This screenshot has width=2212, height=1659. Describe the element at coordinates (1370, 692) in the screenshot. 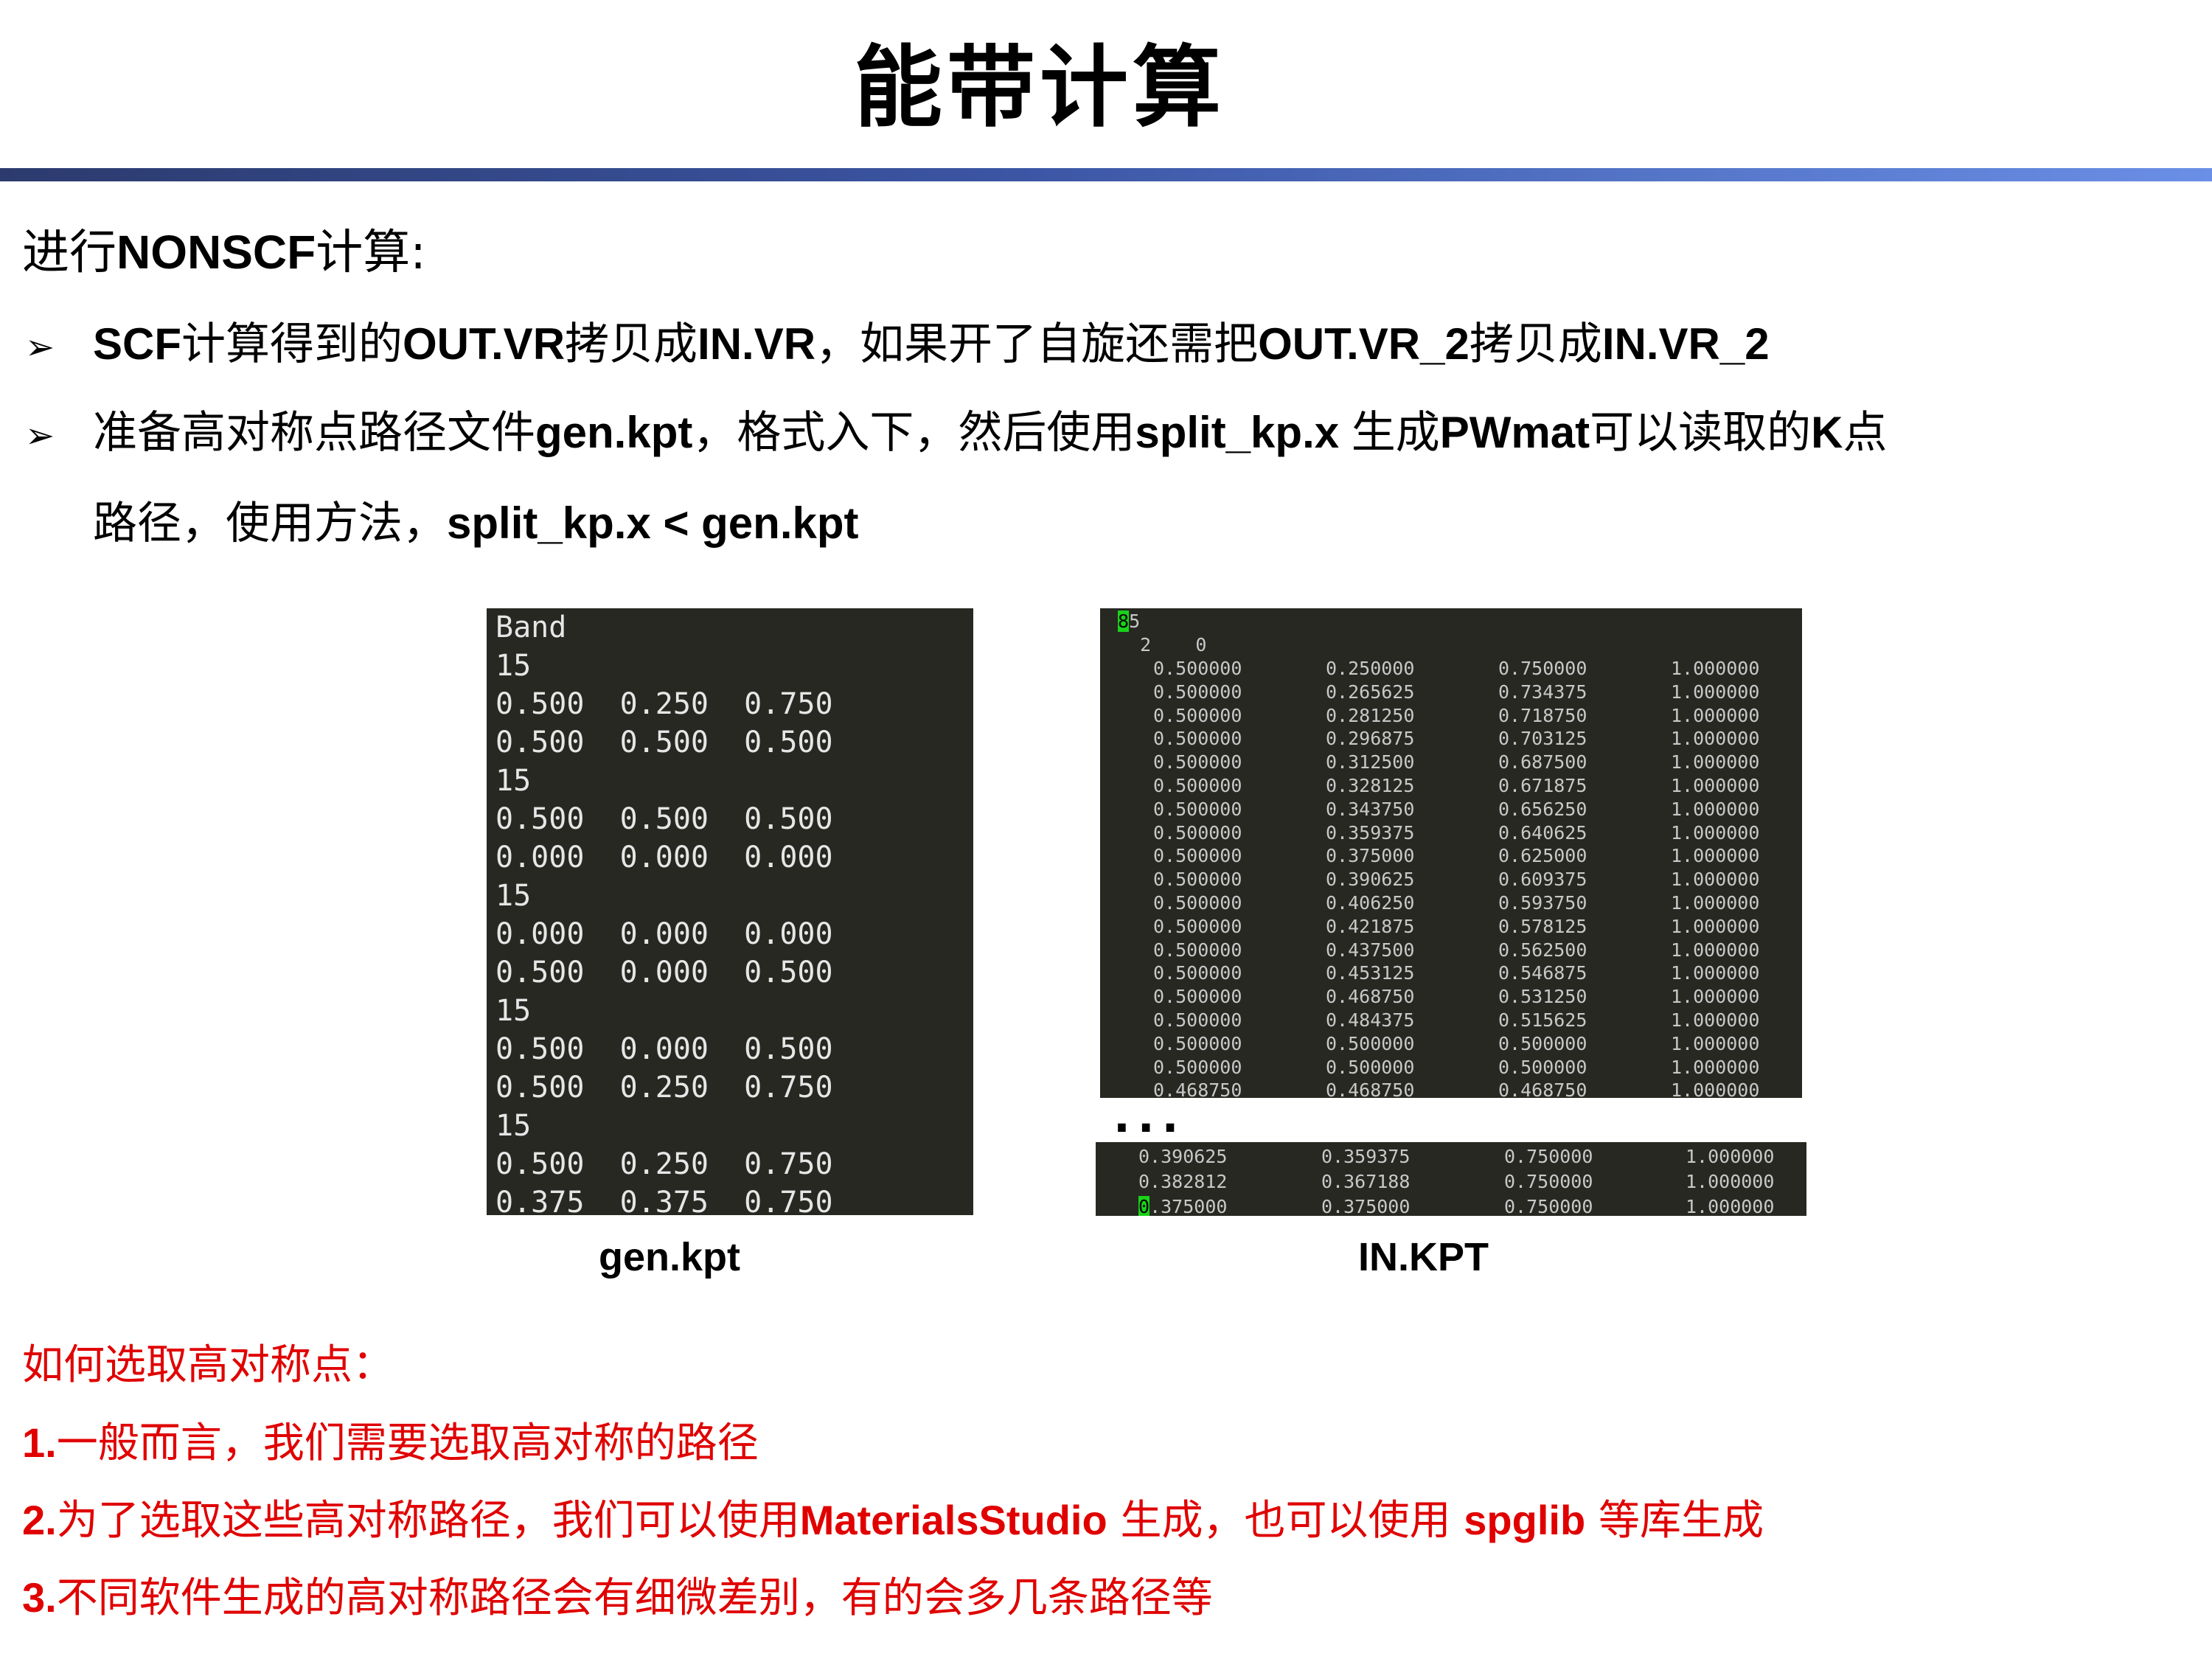

I see `in-kpt-cell: 0.265625` at that location.